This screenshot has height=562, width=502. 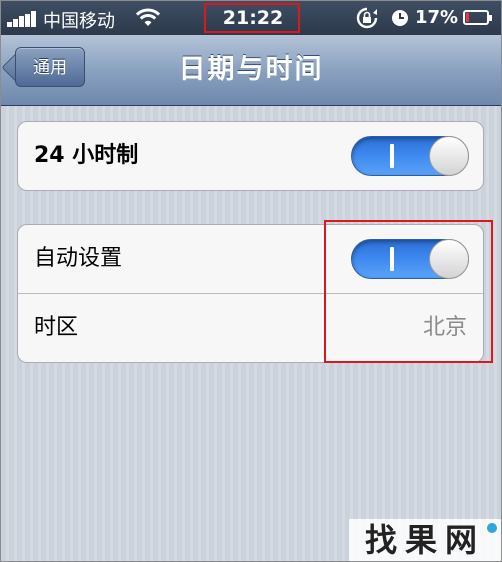 What do you see at coordinates (400, 20) in the screenshot?
I see `alarm-icon` at bounding box center [400, 20].